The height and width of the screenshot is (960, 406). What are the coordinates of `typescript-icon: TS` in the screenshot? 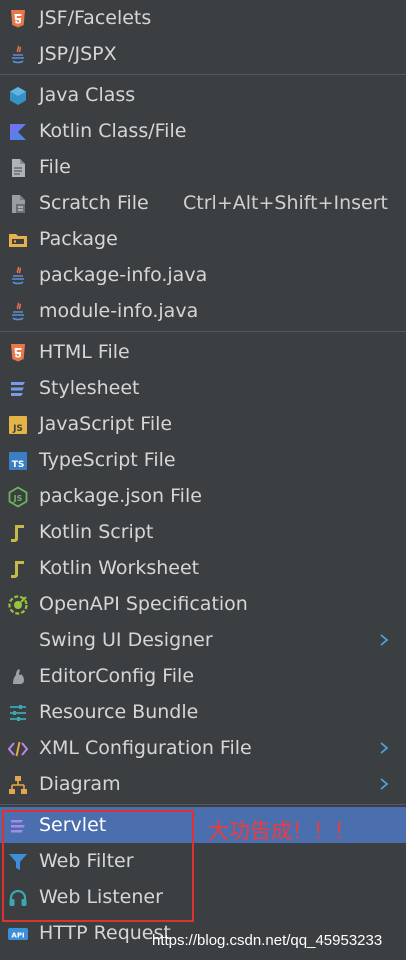 It's located at (18, 461).